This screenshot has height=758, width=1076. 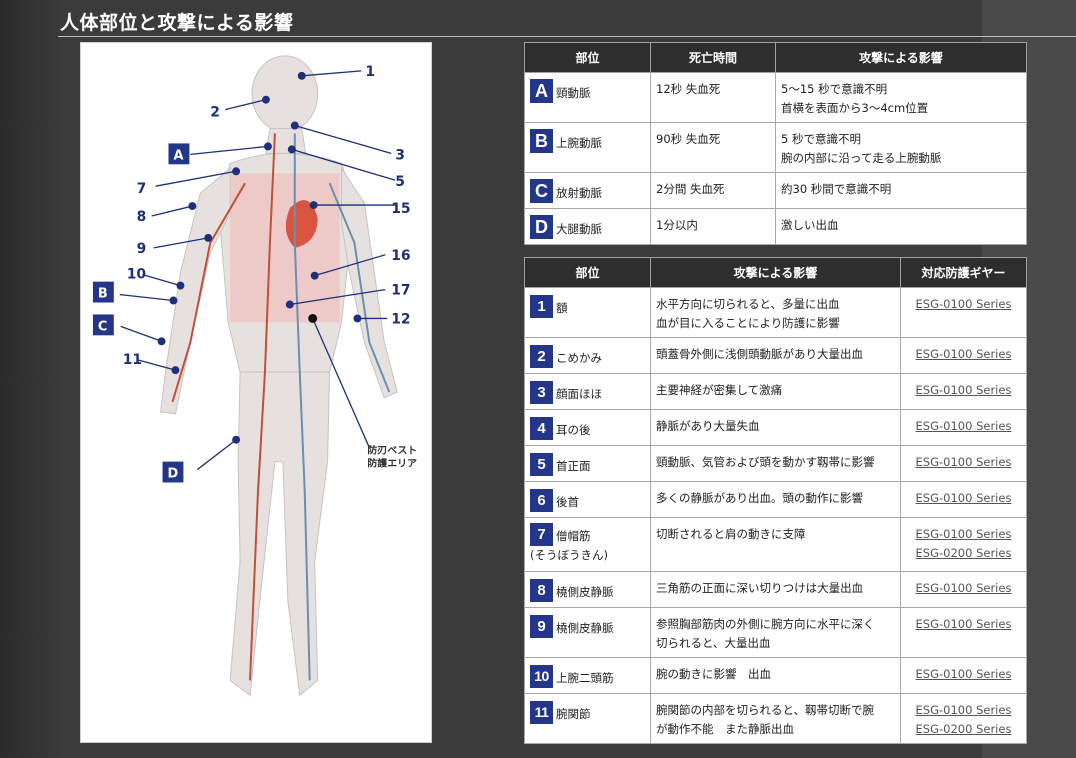 What do you see at coordinates (713, 226) in the screenshot?
I see `death-time-cell: 1分以内` at bounding box center [713, 226].